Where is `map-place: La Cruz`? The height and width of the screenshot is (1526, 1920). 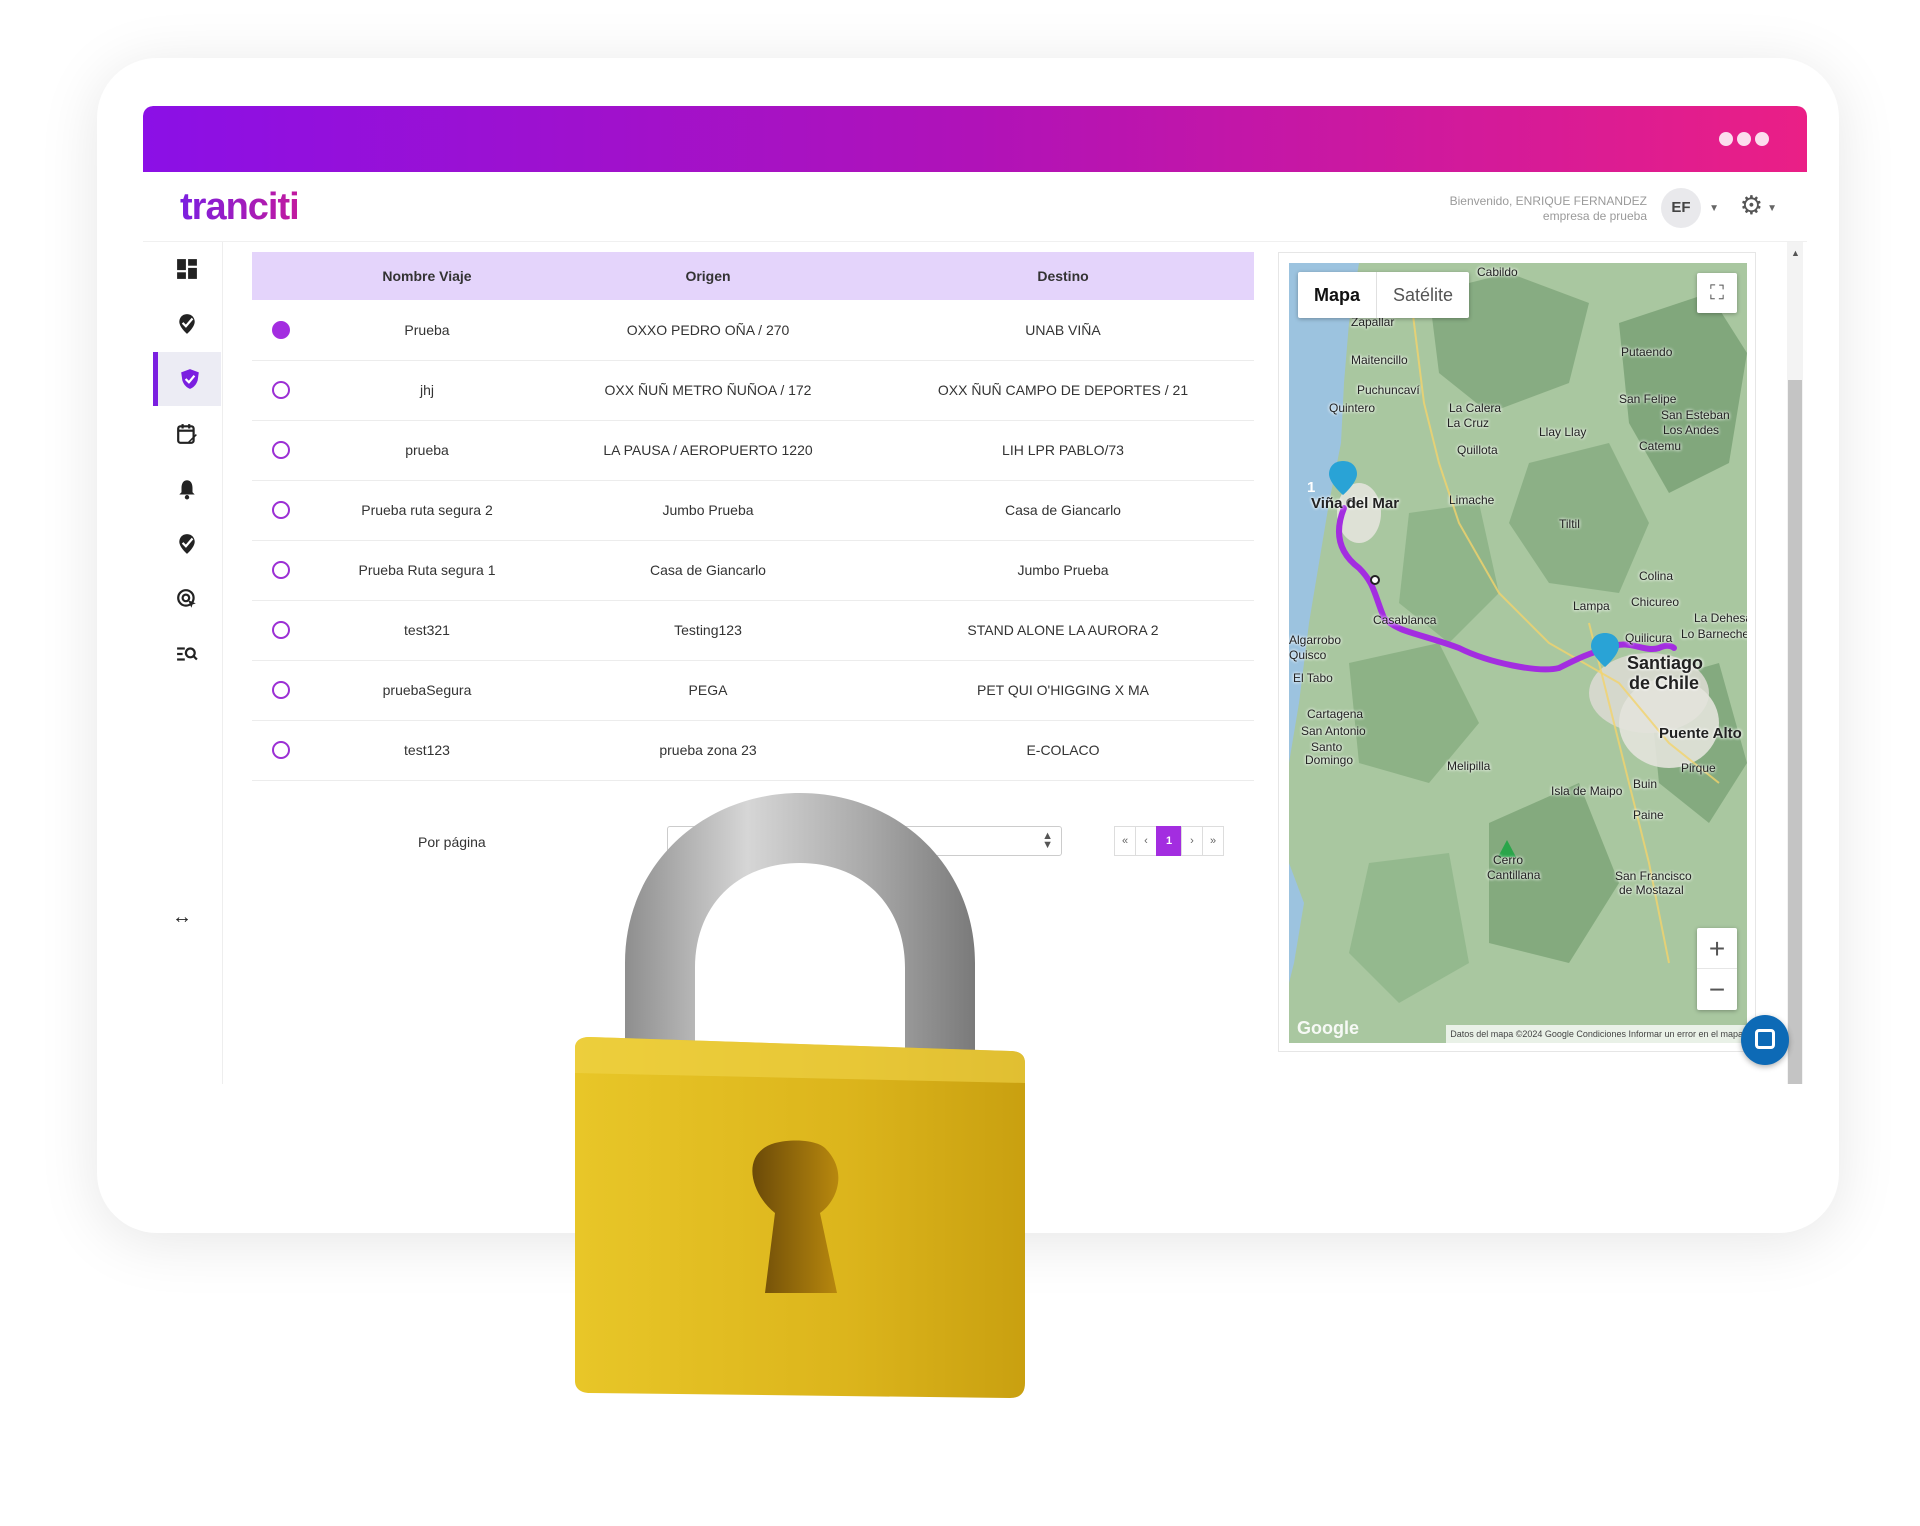 map-place: La Cruz is located at coordinates (1468, 423).